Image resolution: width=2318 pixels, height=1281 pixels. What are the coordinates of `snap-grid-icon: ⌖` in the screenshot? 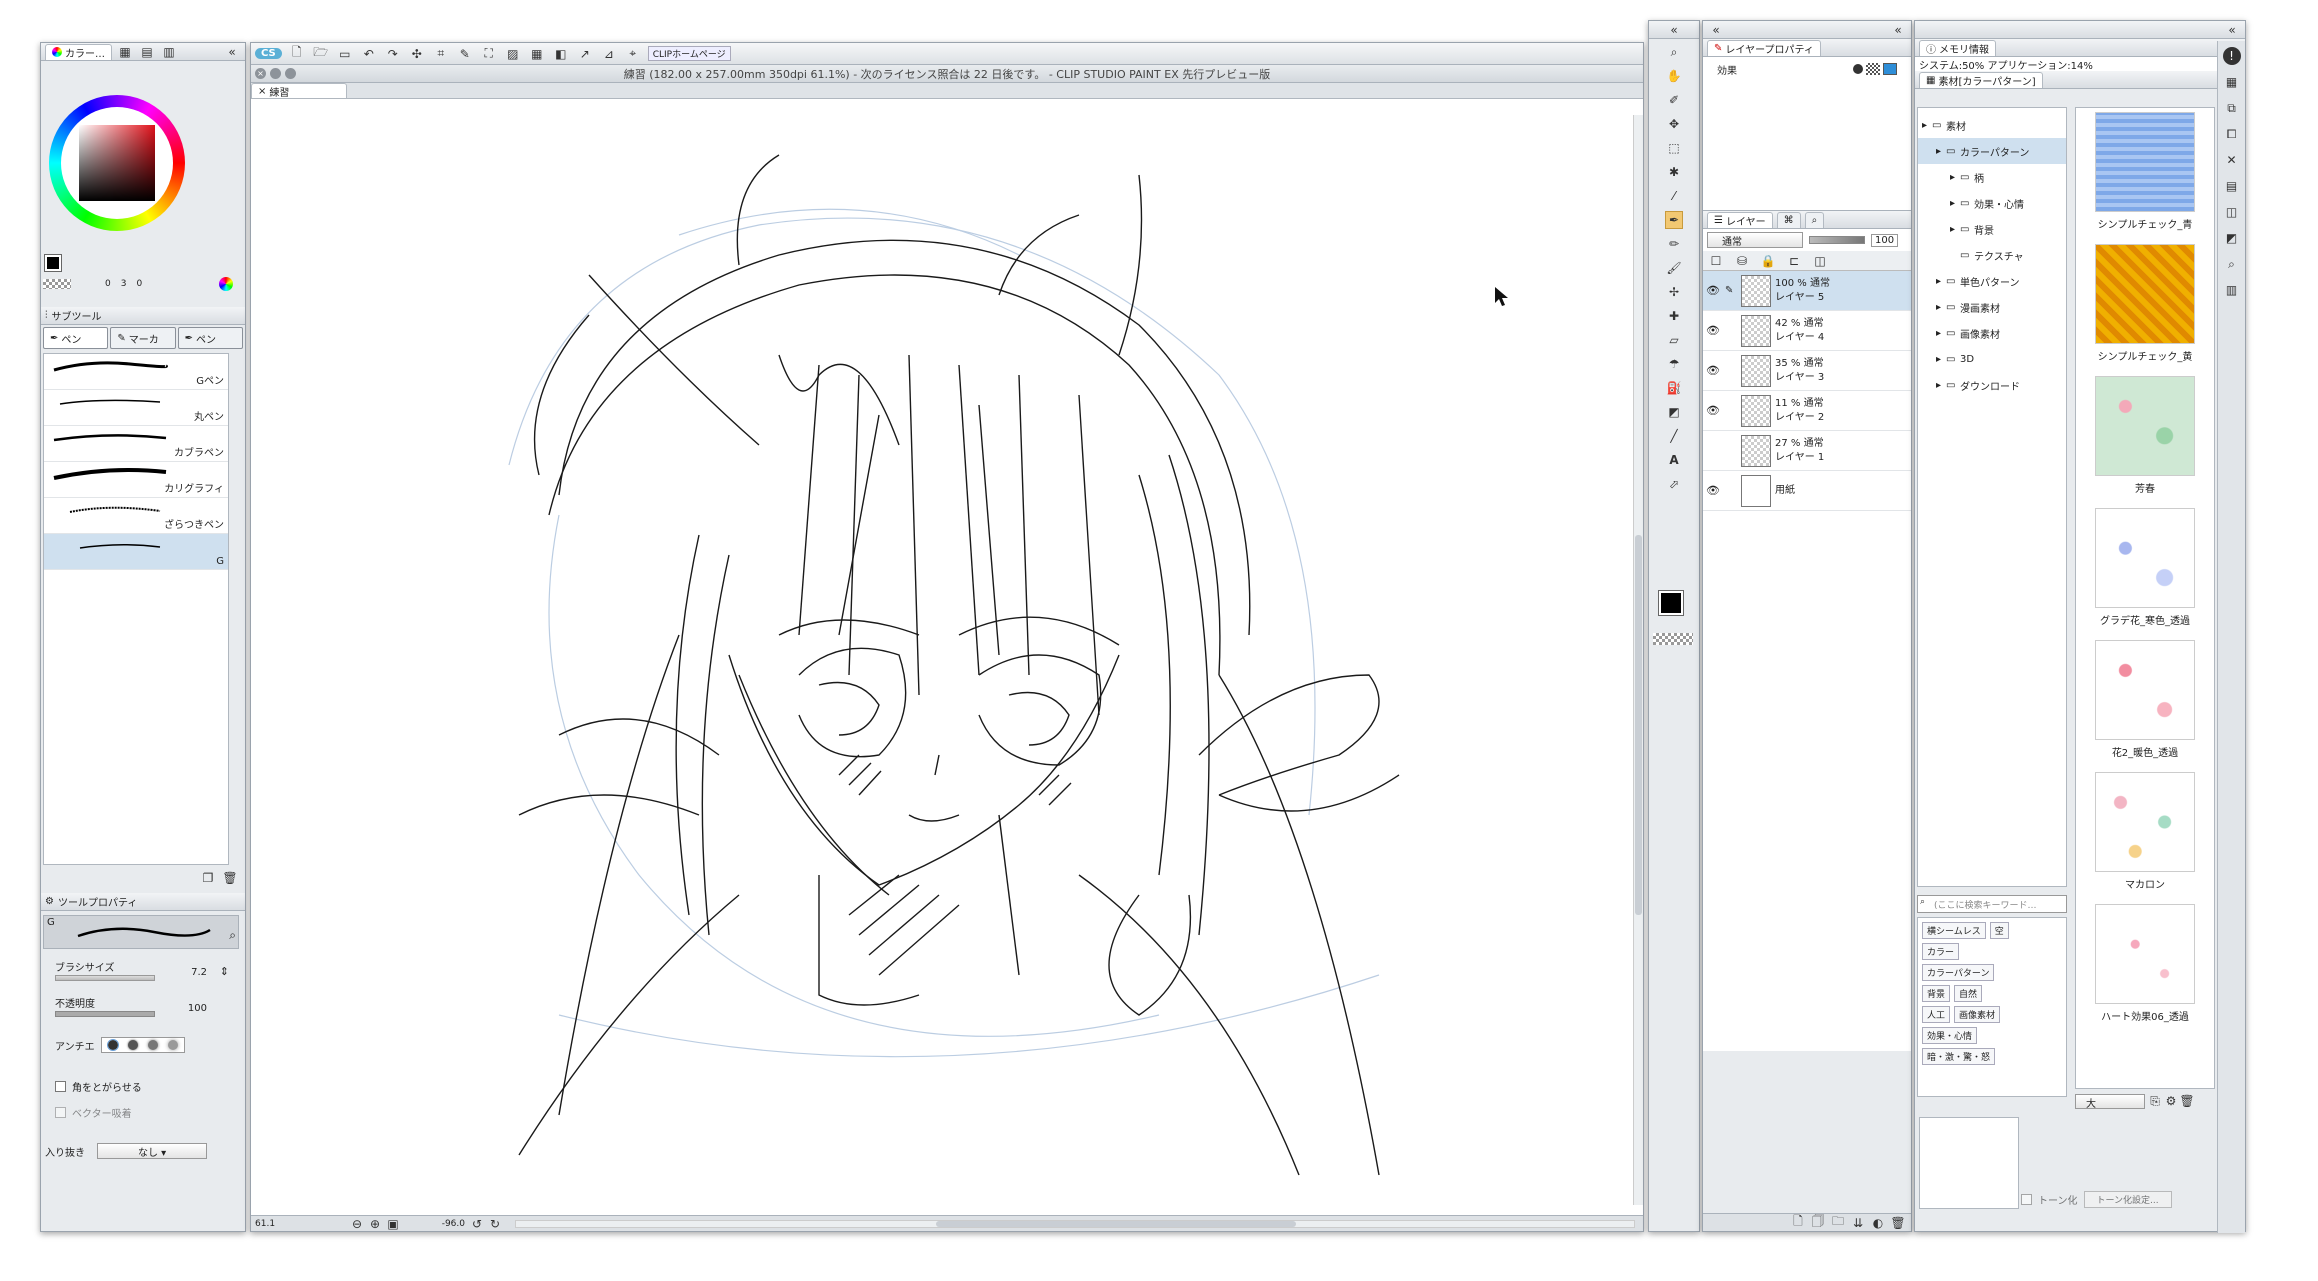 It's located at (633, 54).